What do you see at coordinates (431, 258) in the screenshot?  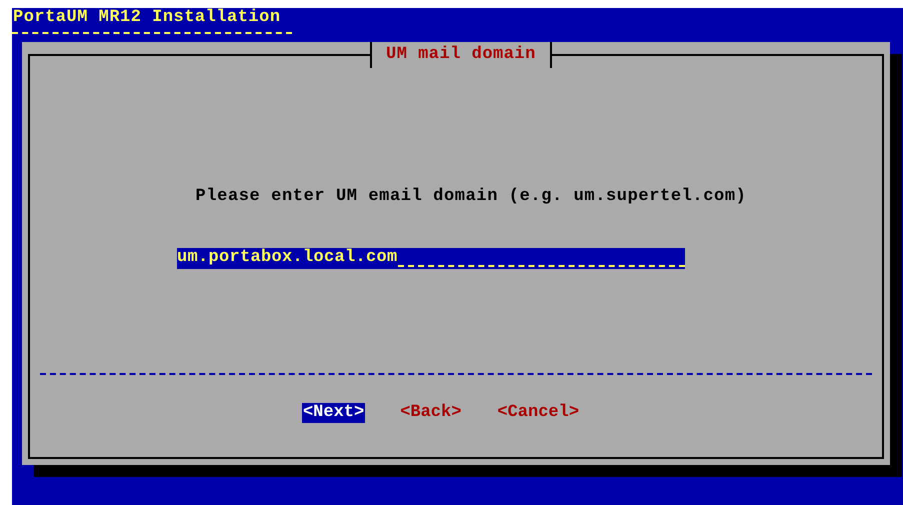 I see `domain-field: um.portabox.local.com` at bounding box center [431, 258].